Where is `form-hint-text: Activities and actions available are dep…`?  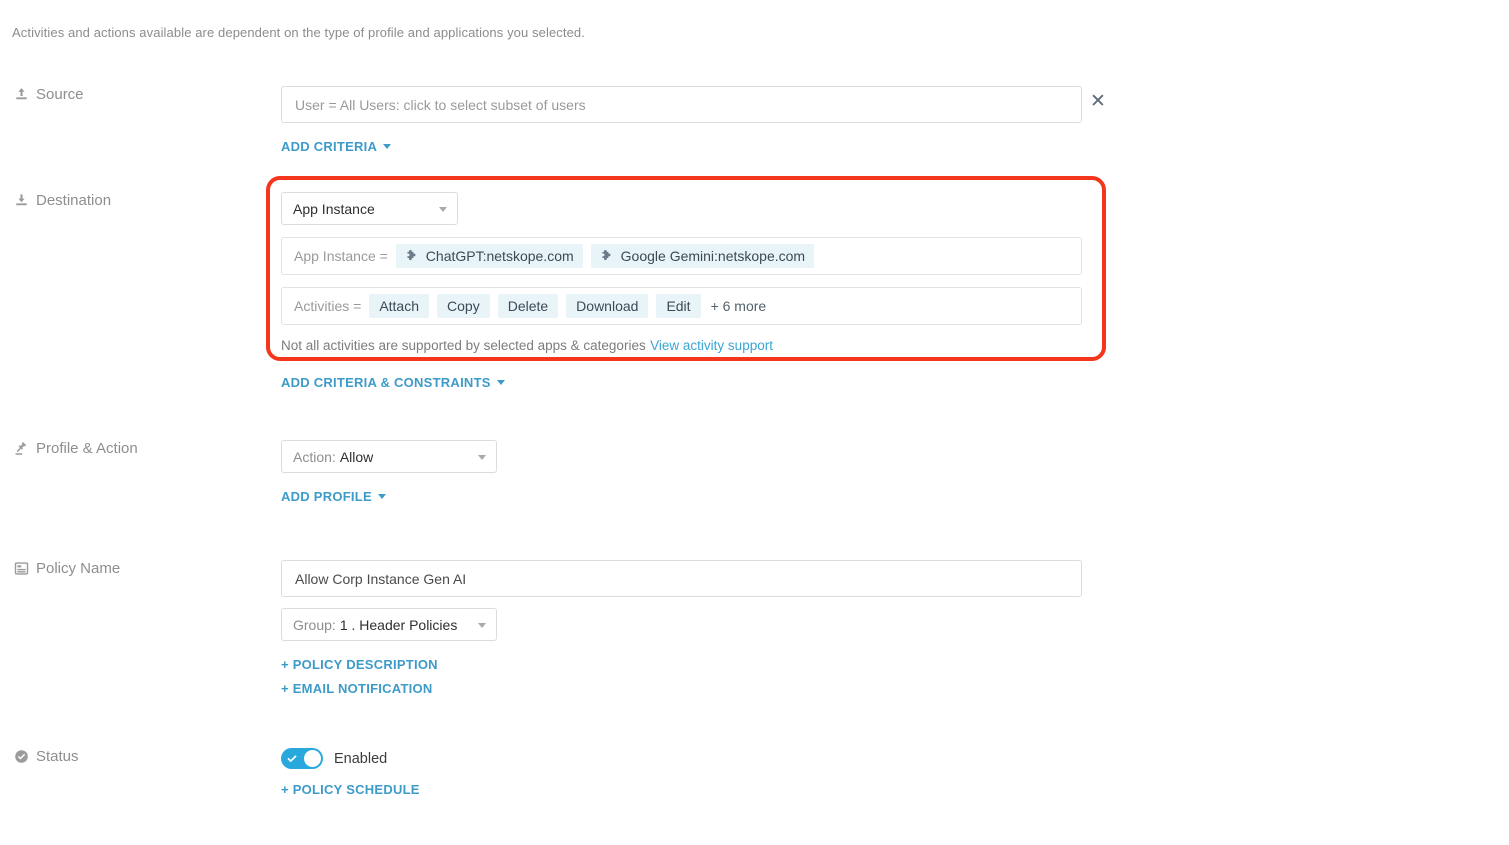
form-hint-text: Activities and actions available are dep… is located at coordinates (298, 32).